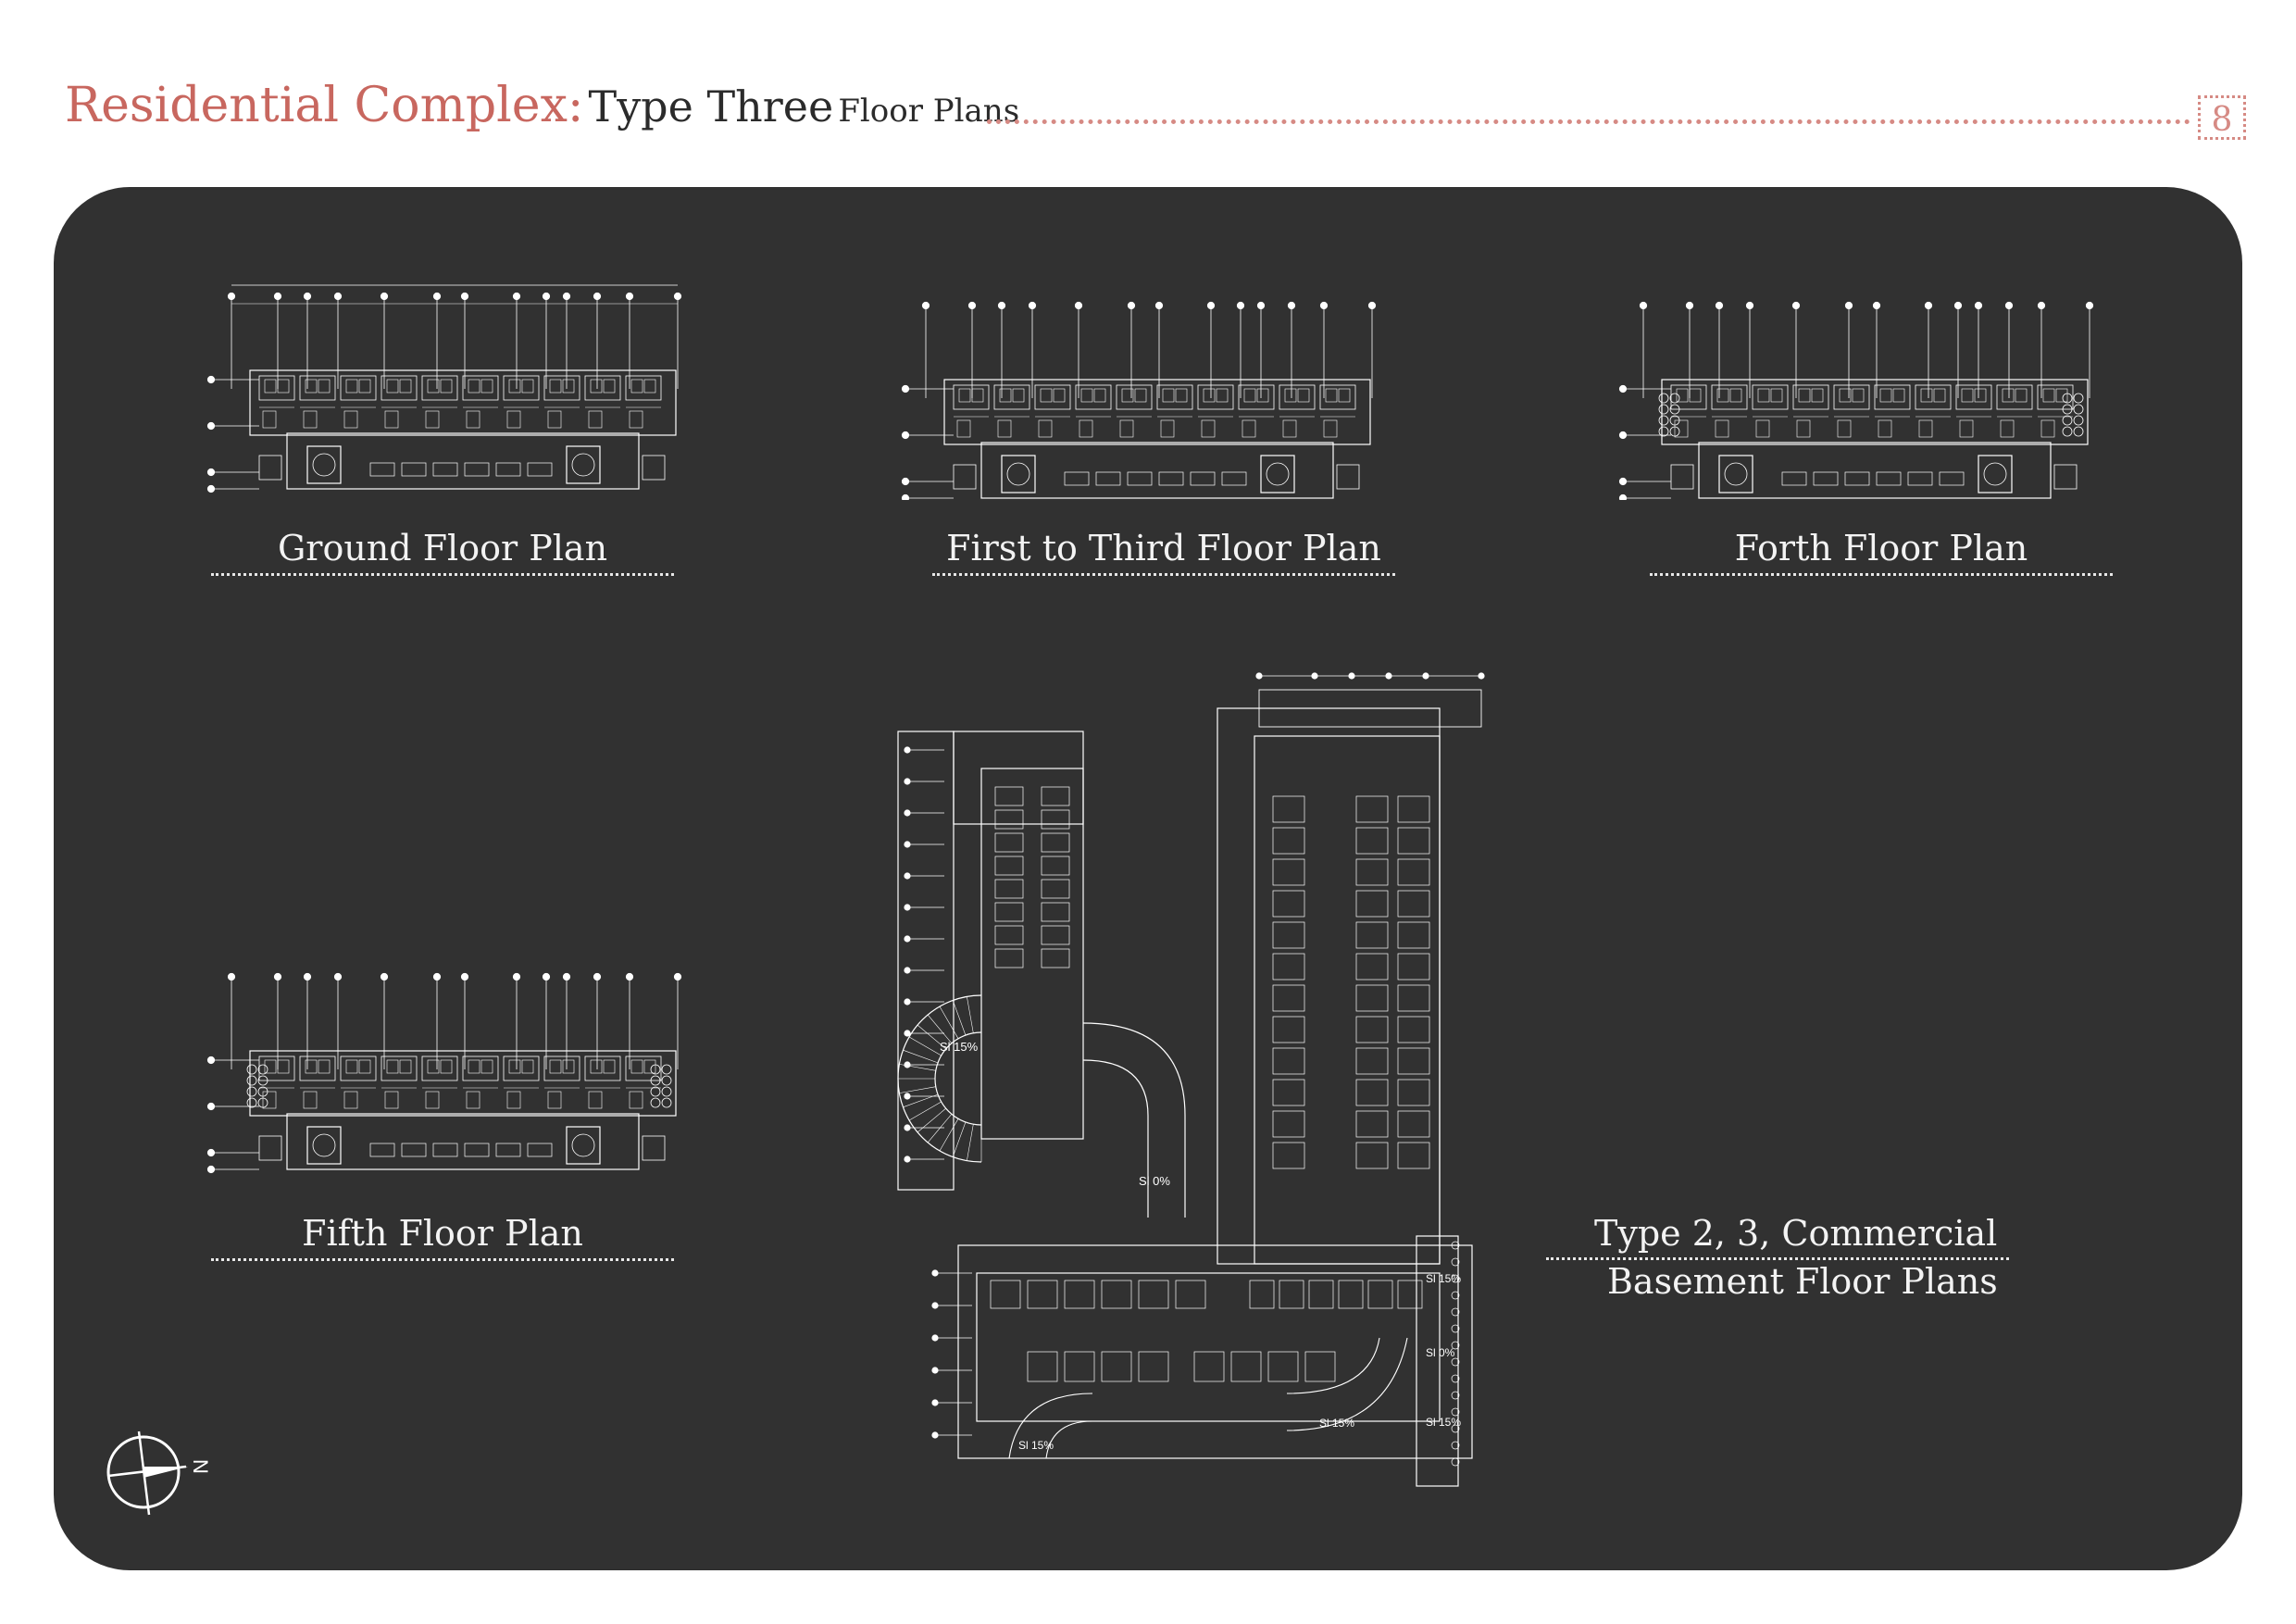 This screenshot has width=2296, height=1624. What do you see at coordinates (929, 111) in the screenshot?
I see `title-sub: Floor Plans` at bounding box center [929, 111].